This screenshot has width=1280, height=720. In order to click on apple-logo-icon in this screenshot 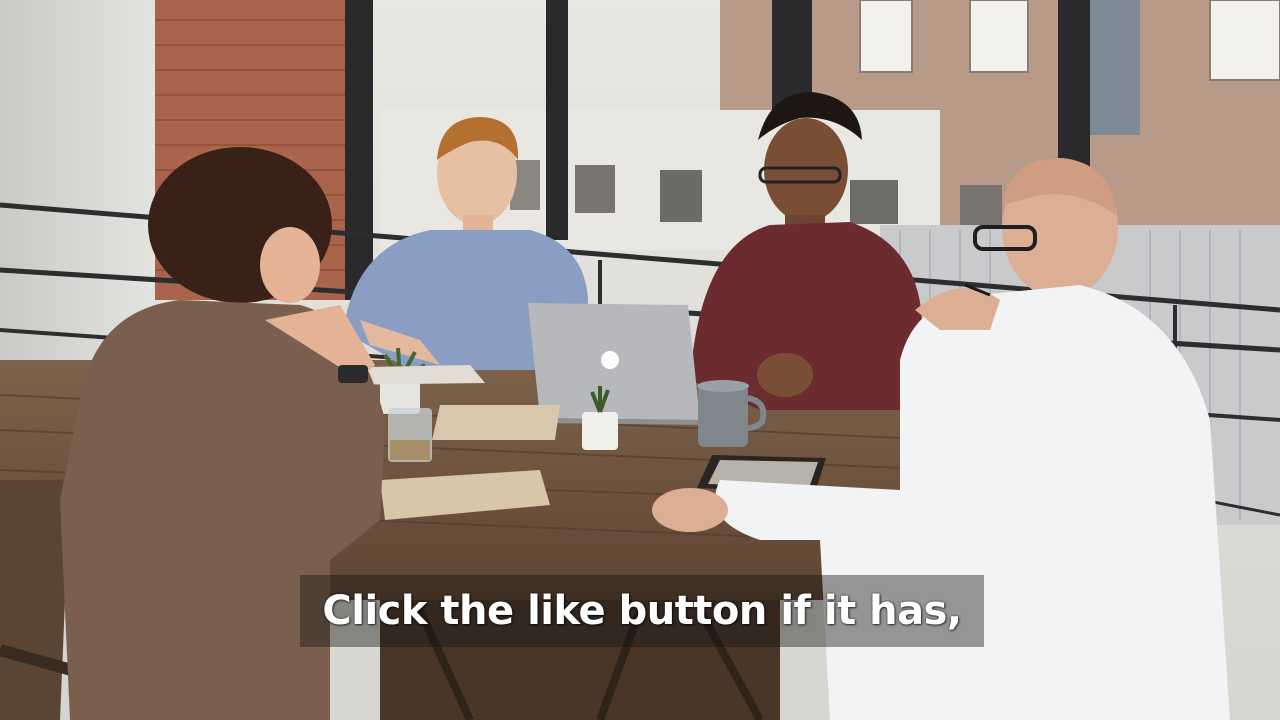, I will do `click(610, 360)`.